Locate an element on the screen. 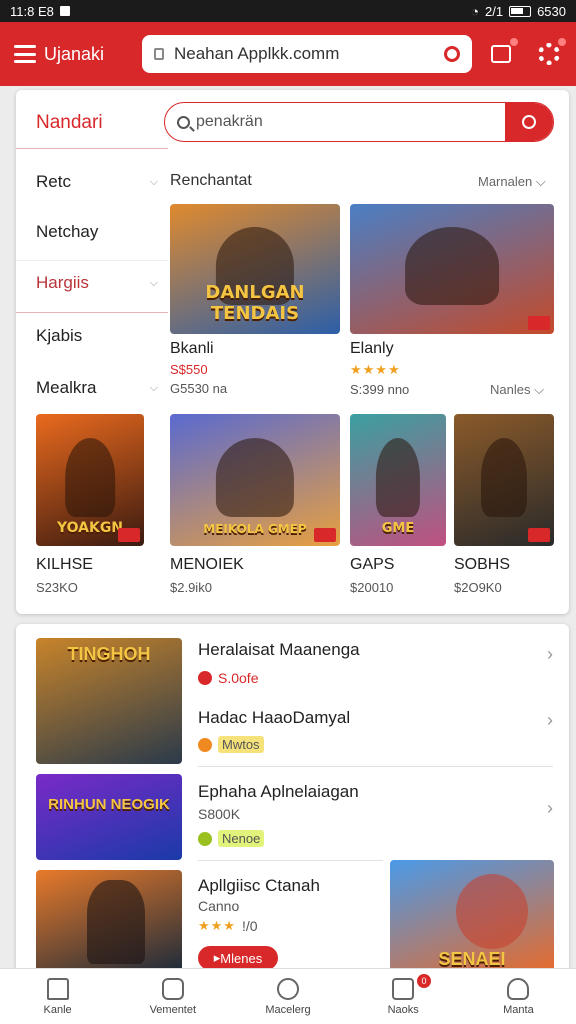 The width and height of the screenshot is (576, 1024). nav-bag: 0 Naoks is located at coordinates (403, 996).